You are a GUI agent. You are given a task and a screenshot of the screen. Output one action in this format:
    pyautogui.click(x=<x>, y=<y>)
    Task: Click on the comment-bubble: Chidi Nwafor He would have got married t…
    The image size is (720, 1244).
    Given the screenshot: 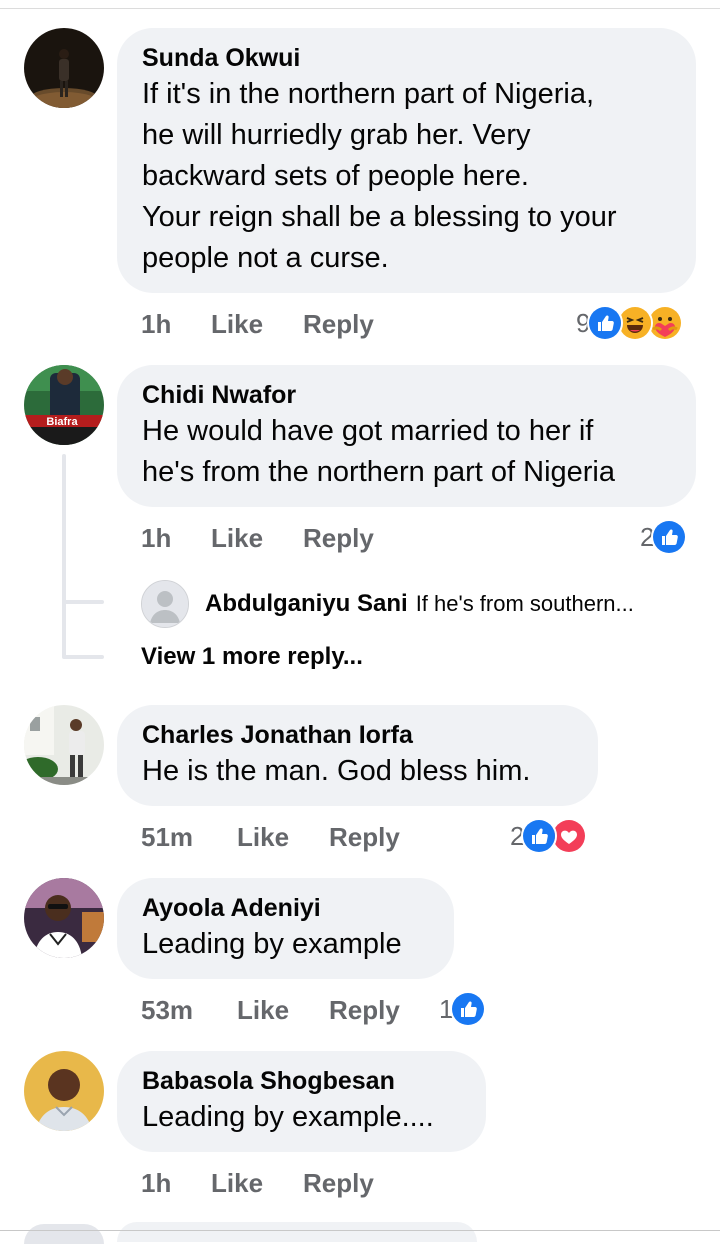 What is the action you would take?
    pyautogui.click(x=406, y=436)
    